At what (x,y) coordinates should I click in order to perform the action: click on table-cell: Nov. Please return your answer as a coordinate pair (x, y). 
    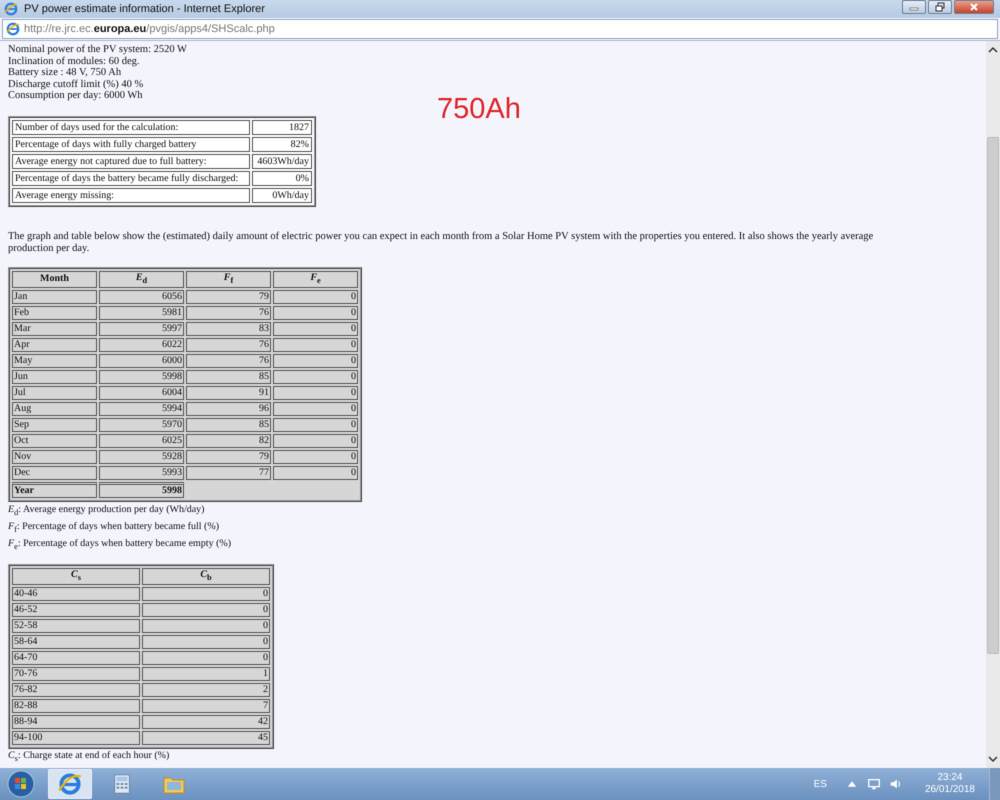
    Looking at the image, I should click on (54, 457).